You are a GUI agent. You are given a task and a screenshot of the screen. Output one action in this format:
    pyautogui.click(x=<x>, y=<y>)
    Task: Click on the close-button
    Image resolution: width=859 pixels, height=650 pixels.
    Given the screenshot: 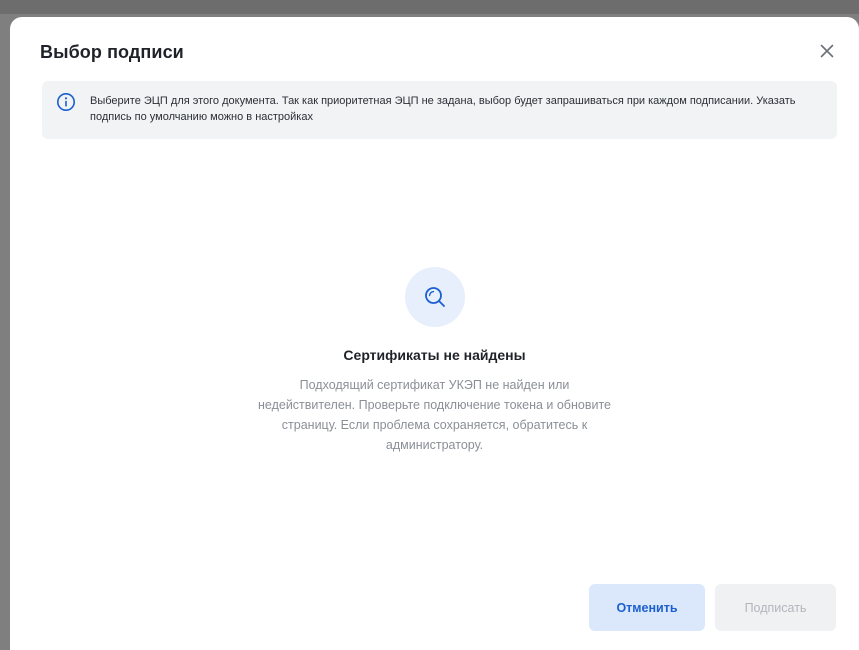 What is the action you would take?
    pyautogui.click(x=827, y=51)
    